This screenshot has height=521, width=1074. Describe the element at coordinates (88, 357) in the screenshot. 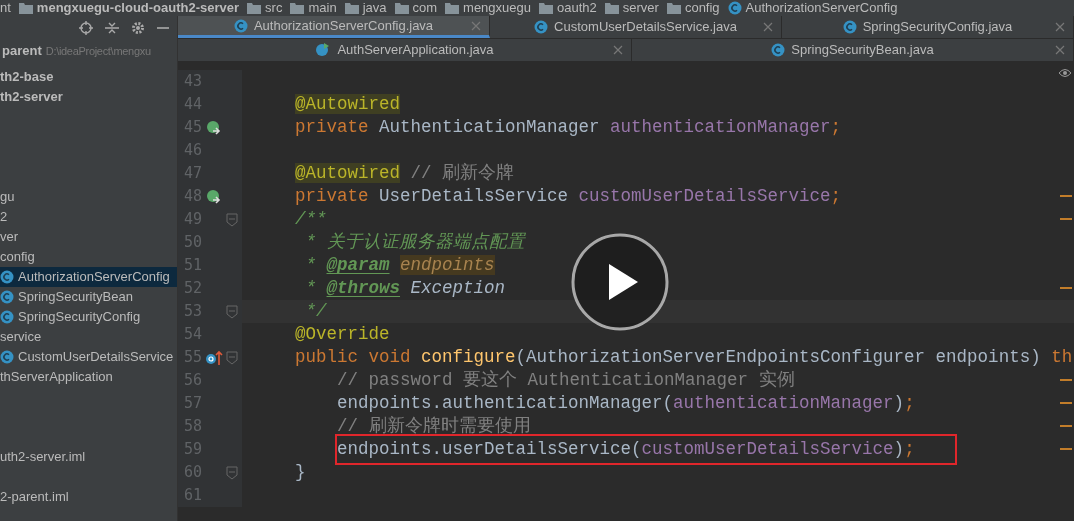

I see `tree-item: CustomUserDetailsService` at that location.